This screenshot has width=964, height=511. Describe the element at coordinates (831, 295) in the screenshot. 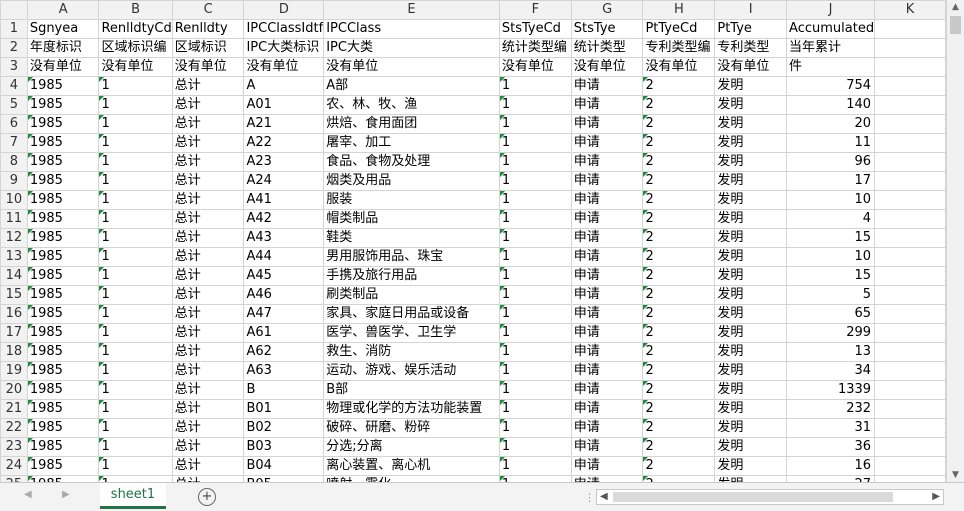

I see `cell: 5` at that location.